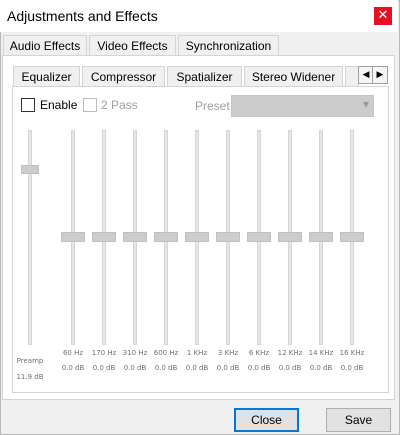 The image size is (400, 435). What do you see at coordinates (380, 75) in the screenshot?
I see `tab-scroll-right-icon: ▶` at bounding box center [380, 75].